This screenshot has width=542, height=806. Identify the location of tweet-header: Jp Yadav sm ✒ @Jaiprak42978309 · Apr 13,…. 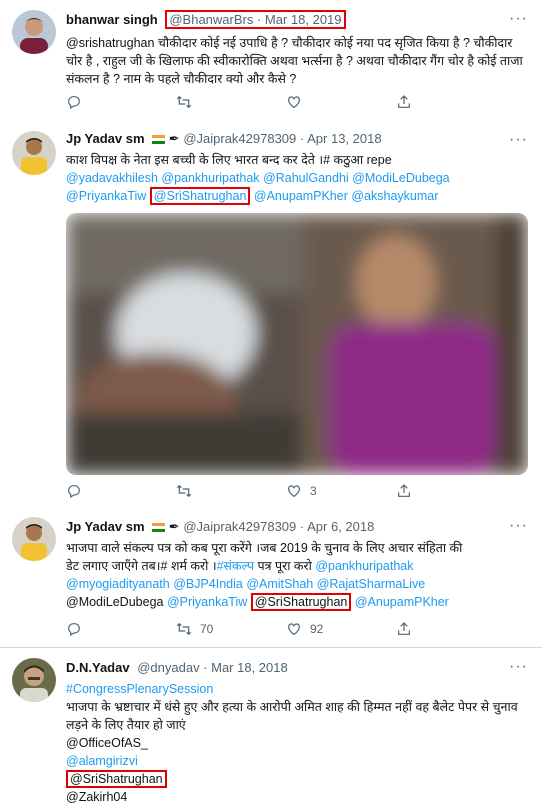
(224, 139).